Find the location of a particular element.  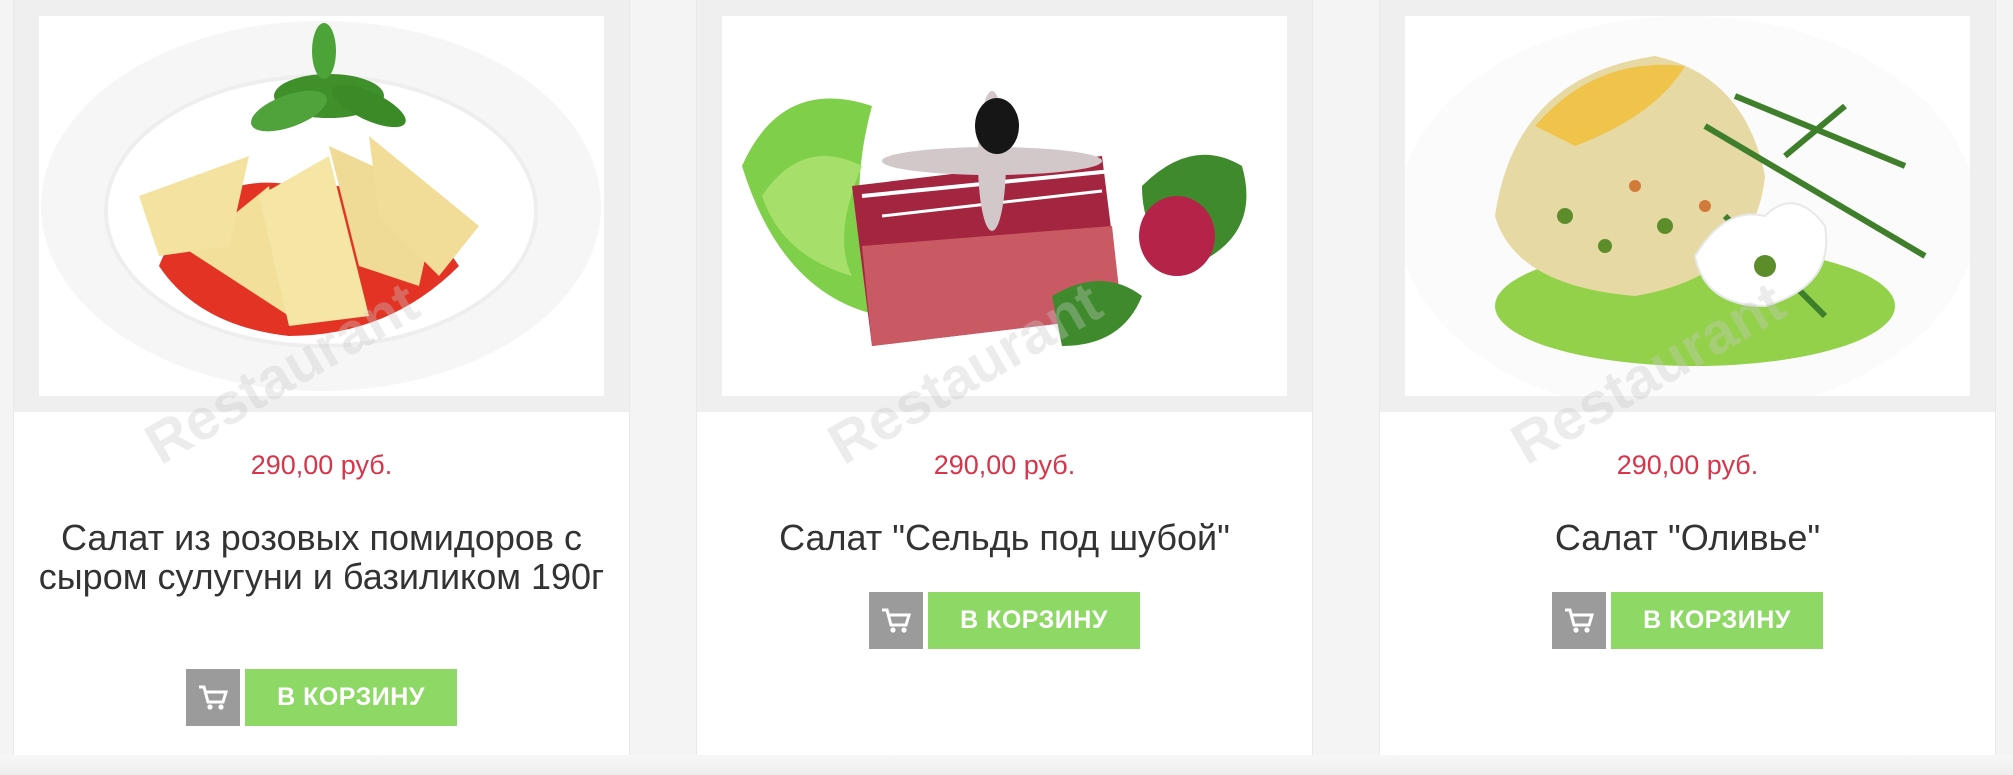

product-image-herring-under-fur-coat is located at coordinates (1004, 206).